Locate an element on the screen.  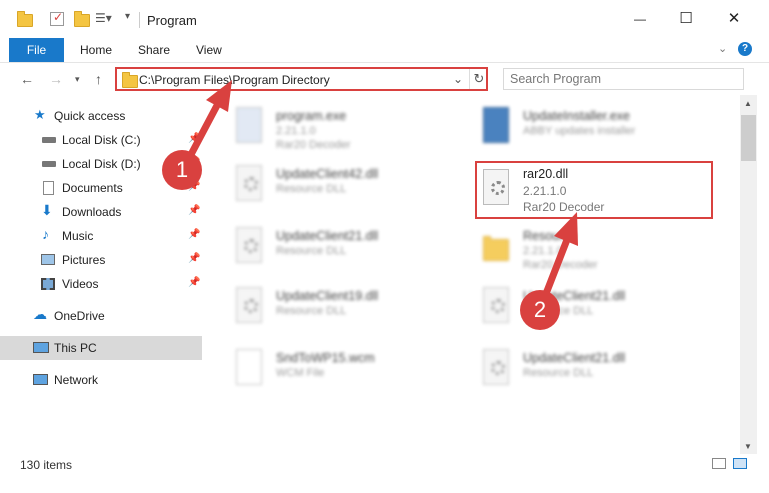
step-2-badge: 2 is located at coordinates (540, 310).